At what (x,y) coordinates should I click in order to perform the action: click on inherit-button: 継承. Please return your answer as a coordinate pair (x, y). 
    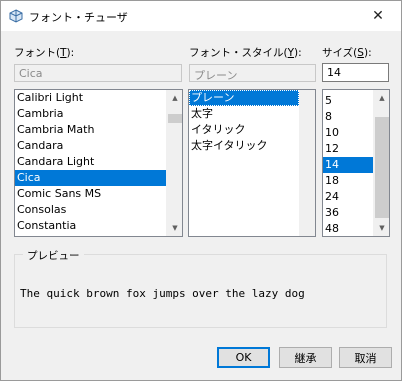
    Looking at the image, I should click on (305, 357).